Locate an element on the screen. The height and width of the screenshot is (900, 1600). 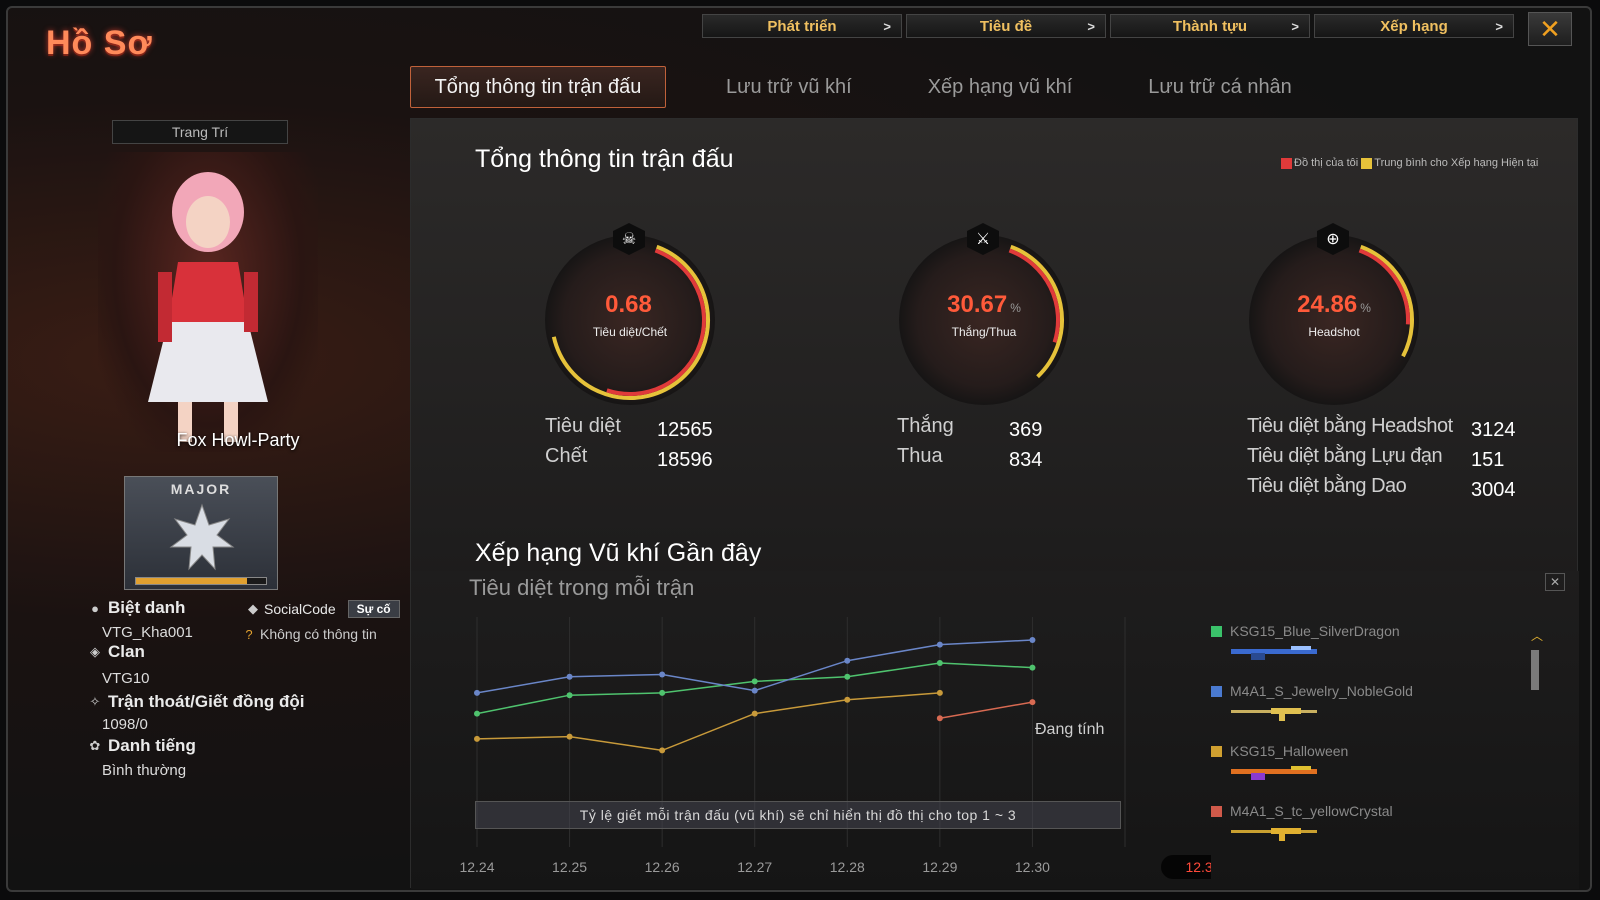
top-nav-titles: Tiêu đề > is located at coordinates (1006, 26).